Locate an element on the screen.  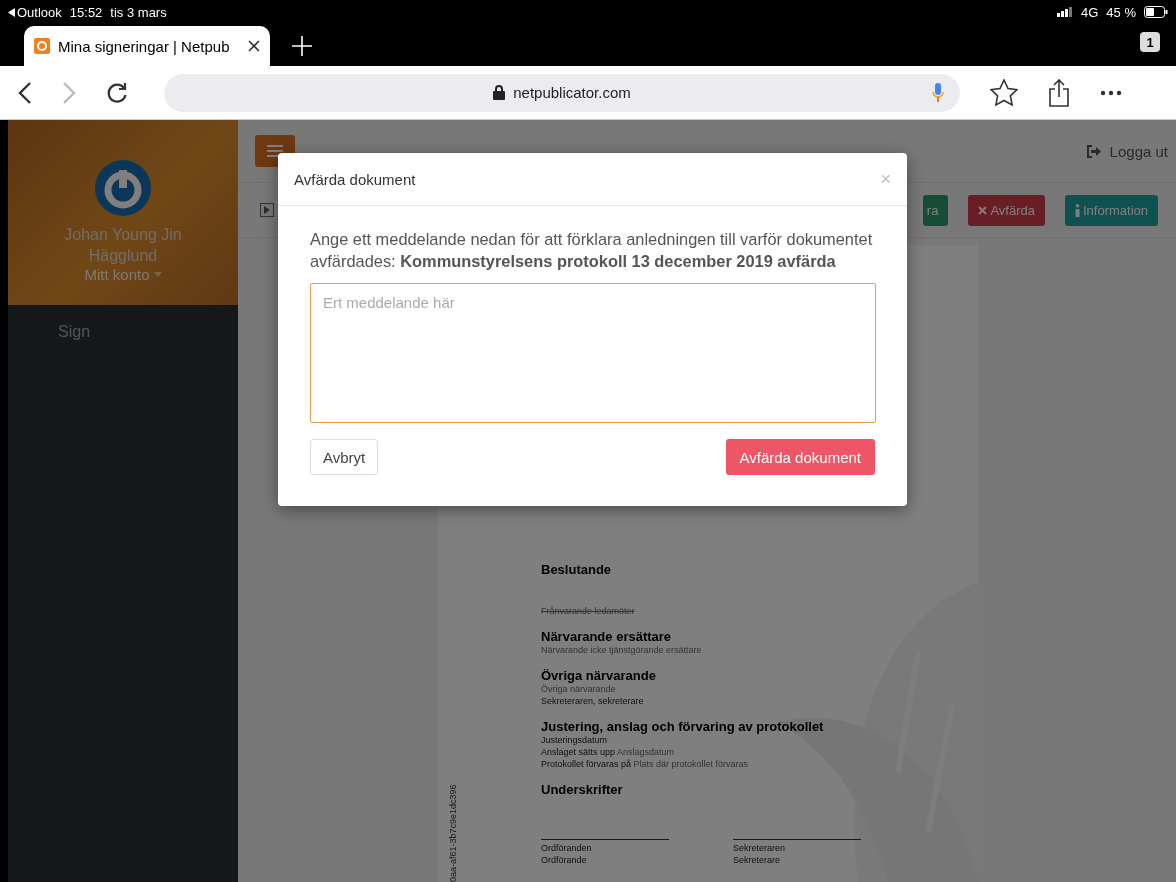
battery-icon is located at coordinates (1156, 12).